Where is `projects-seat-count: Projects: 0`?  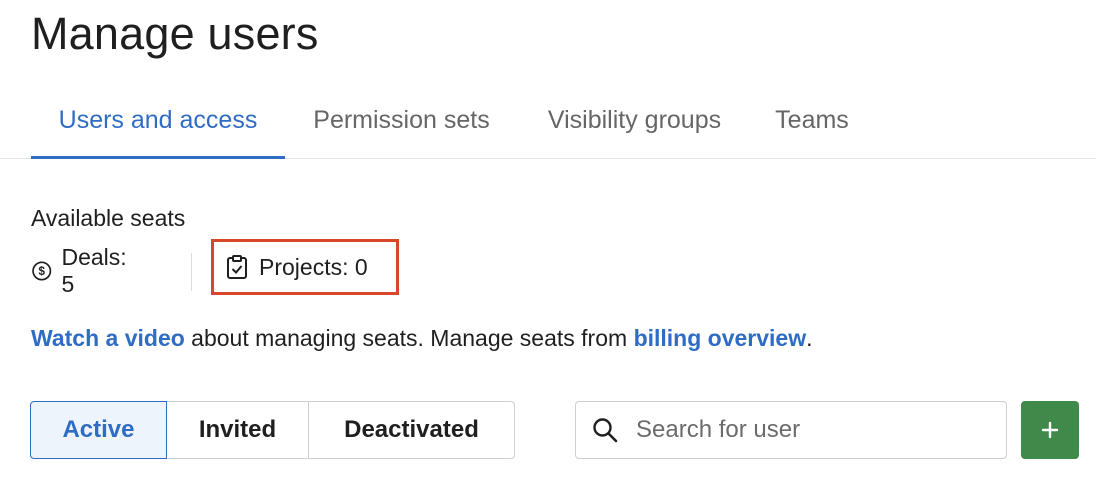 projects-seat-count: Projects: 0 is located at coordinates (305, 267).